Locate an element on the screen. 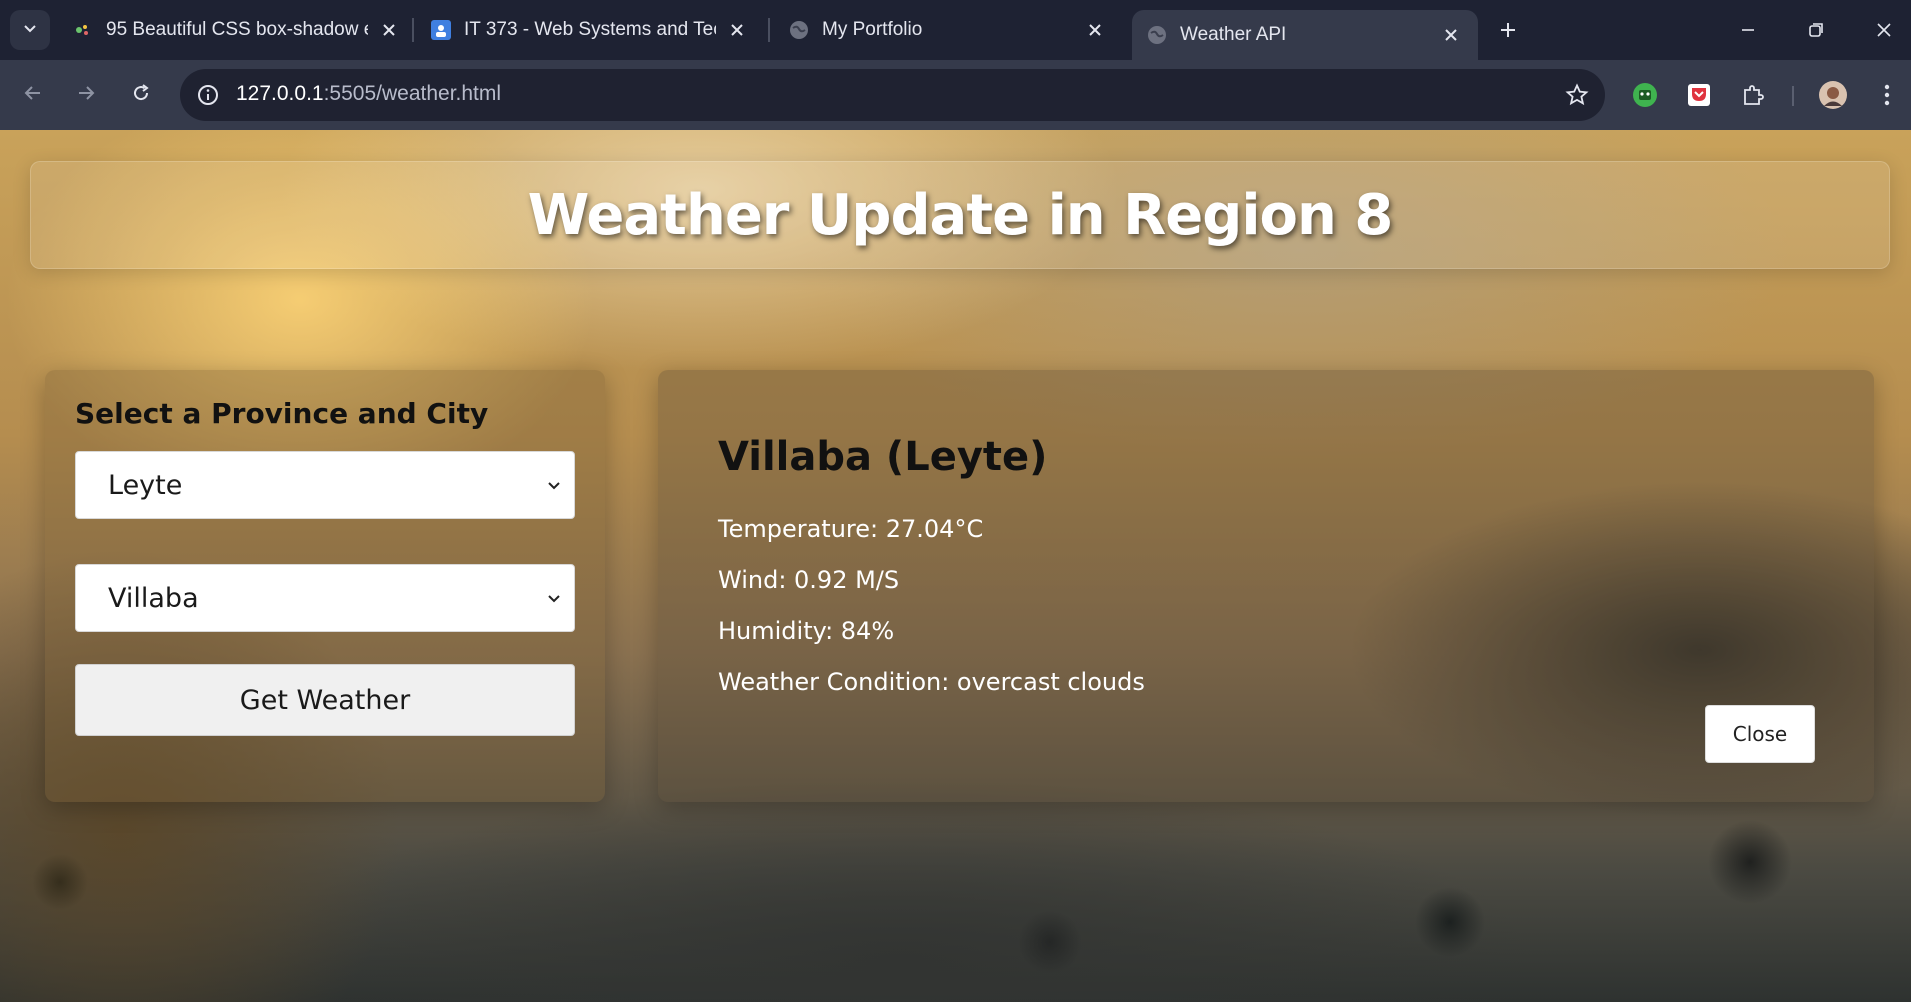 Image resolution: width=1911 pixels, height=1002 pixels. tab-css-box-shadow: 95 Beautiful CSS box-shadow e is located at coordinates (237, 30).